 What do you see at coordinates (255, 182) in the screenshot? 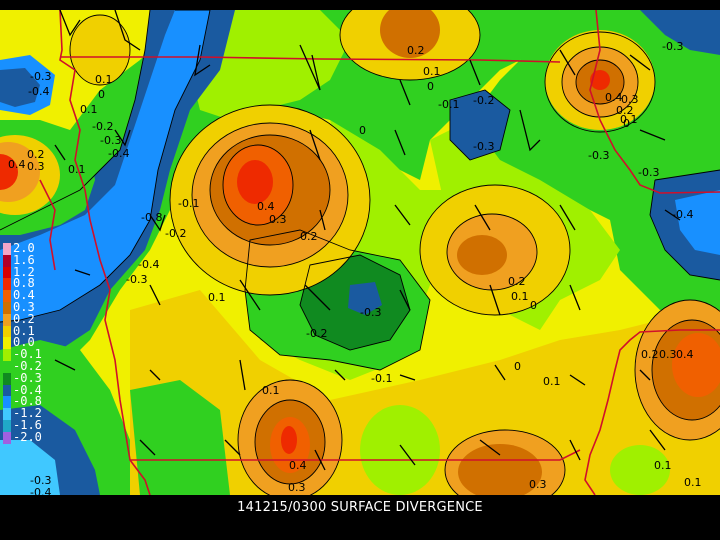
I see `field-red-centerwest` at bounding box center [255, 182].